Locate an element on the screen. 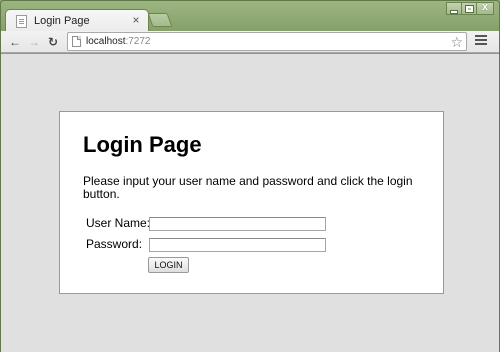  maximize-button is located at coordinates (469, 8).